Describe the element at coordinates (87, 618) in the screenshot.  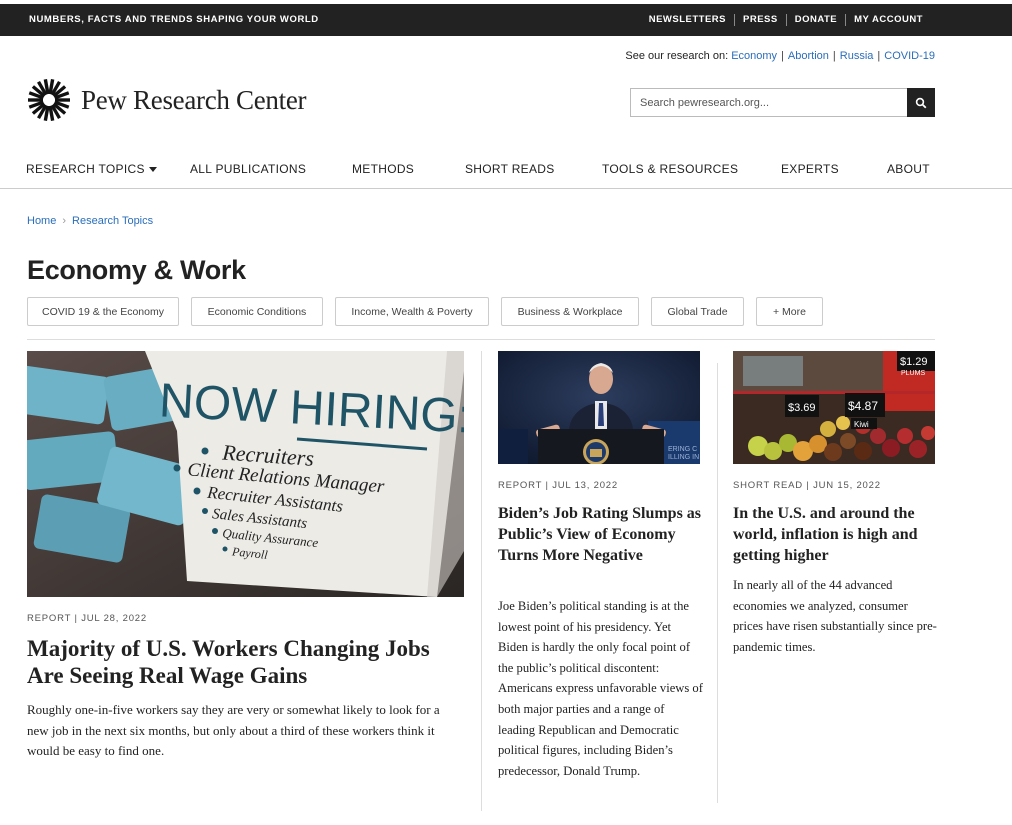
I see `article-meta: REPORT | JUL 28, 2022` at that location.